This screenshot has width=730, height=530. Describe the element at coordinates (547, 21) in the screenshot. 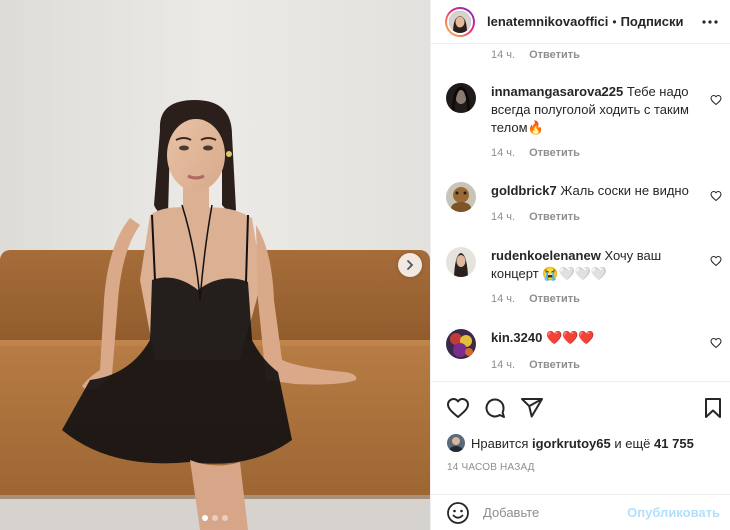

I see `author-username: lenatemnikovaoffici` at that location.